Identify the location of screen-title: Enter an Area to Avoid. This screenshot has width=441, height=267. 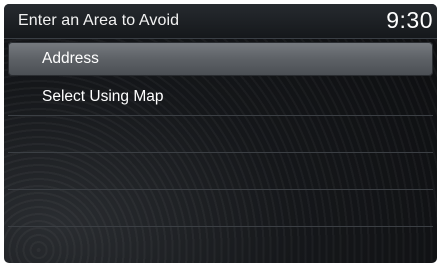
(99, 20).